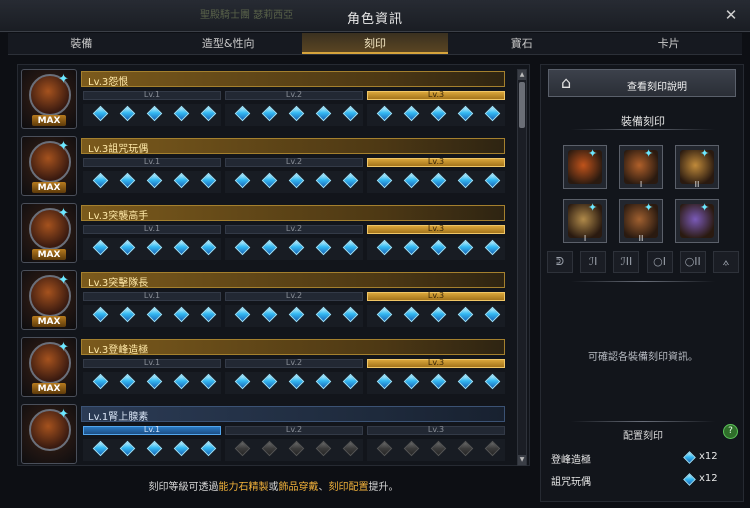  What do you see at coordinates (585, 221) in the screenshot?
I see `ring-slot-1: ✦ I` at bounding box center [585, 221].